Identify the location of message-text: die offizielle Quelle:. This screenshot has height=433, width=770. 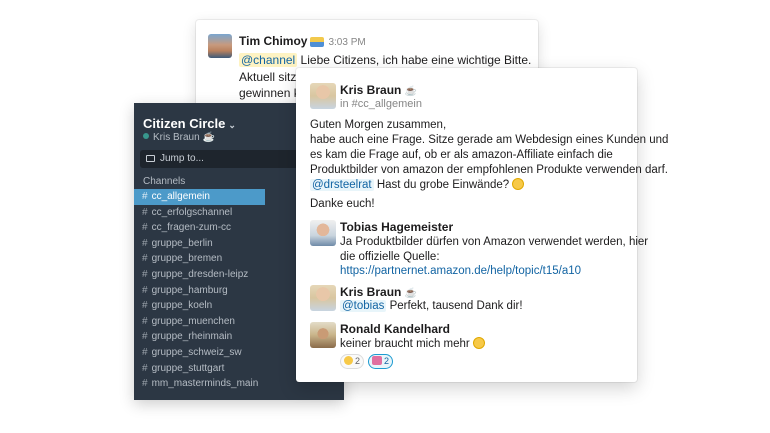
(390, 257).